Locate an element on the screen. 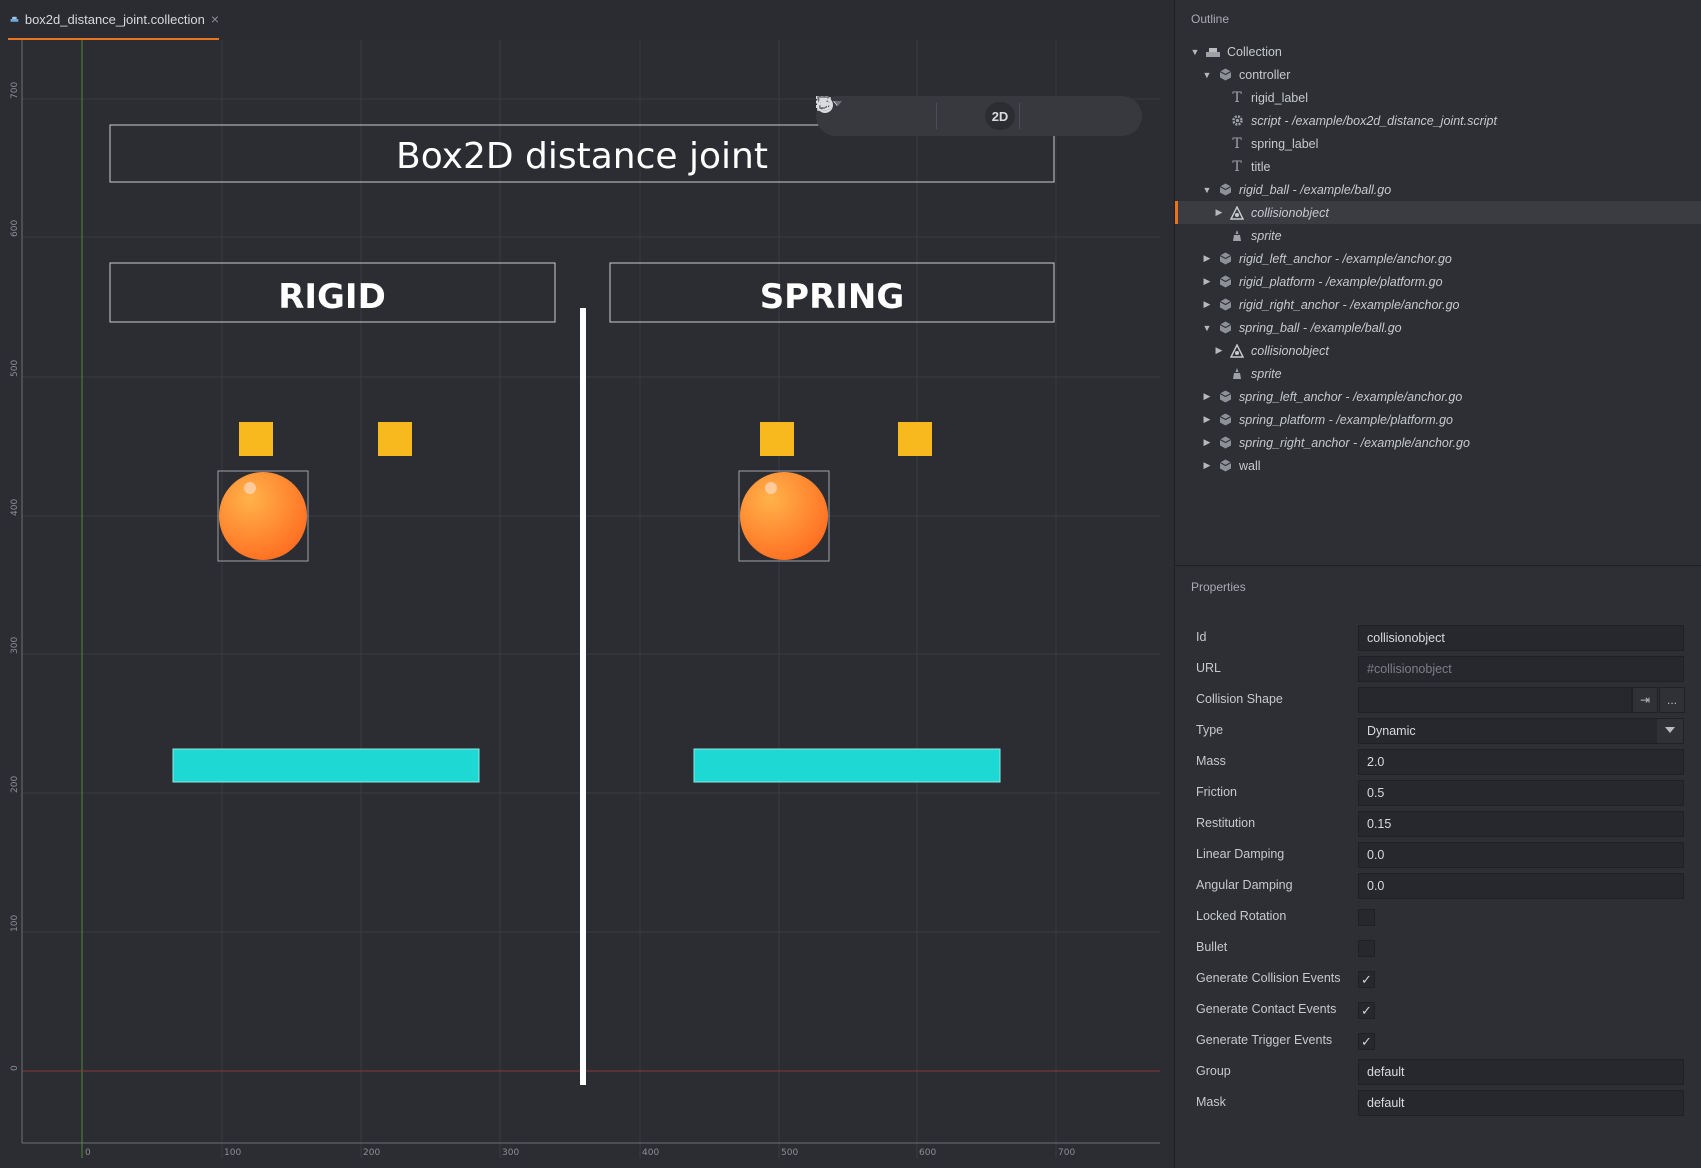  camera-reset-icon is located at coordinates (964, 114).